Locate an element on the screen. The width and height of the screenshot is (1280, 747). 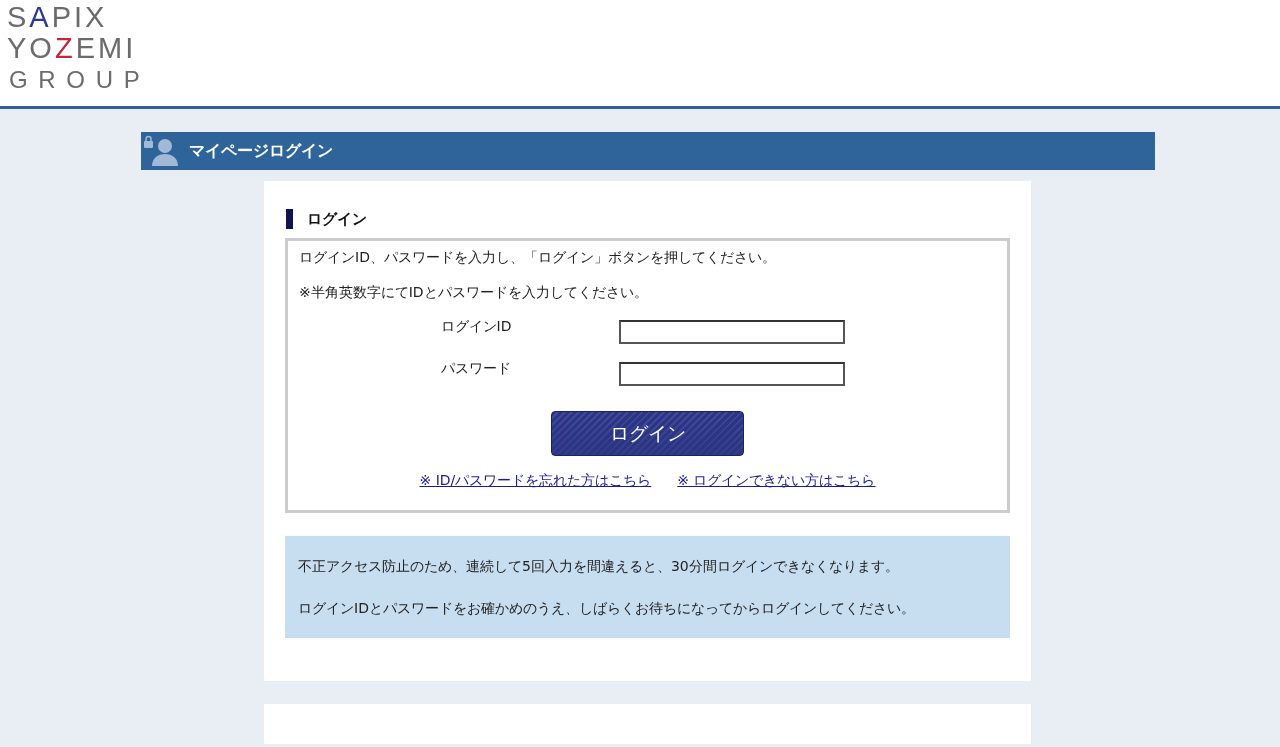
login-button: ログイン is located at coordinates (647, 433).